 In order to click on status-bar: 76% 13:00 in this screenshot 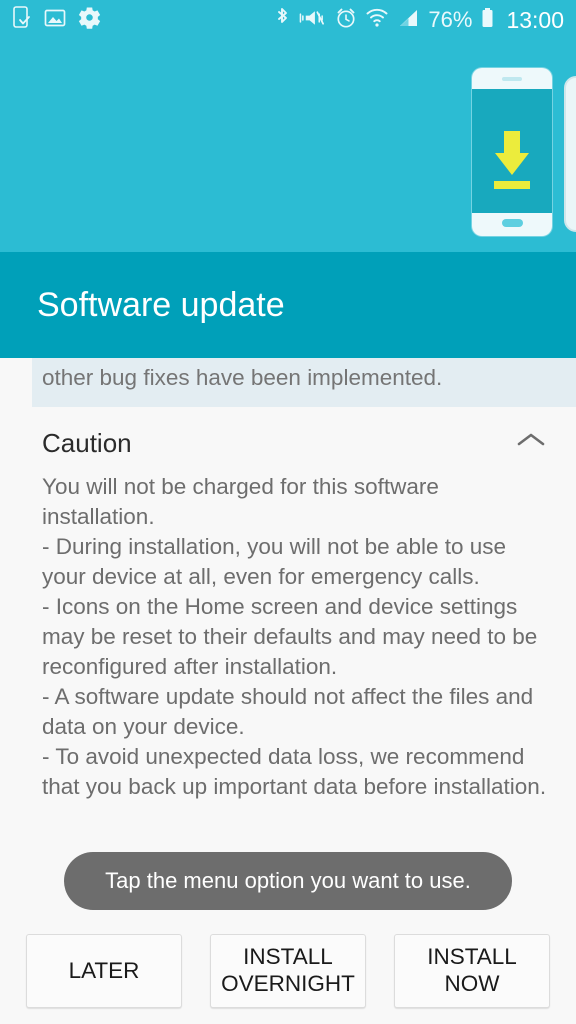, I will do `click(288, 20)`.